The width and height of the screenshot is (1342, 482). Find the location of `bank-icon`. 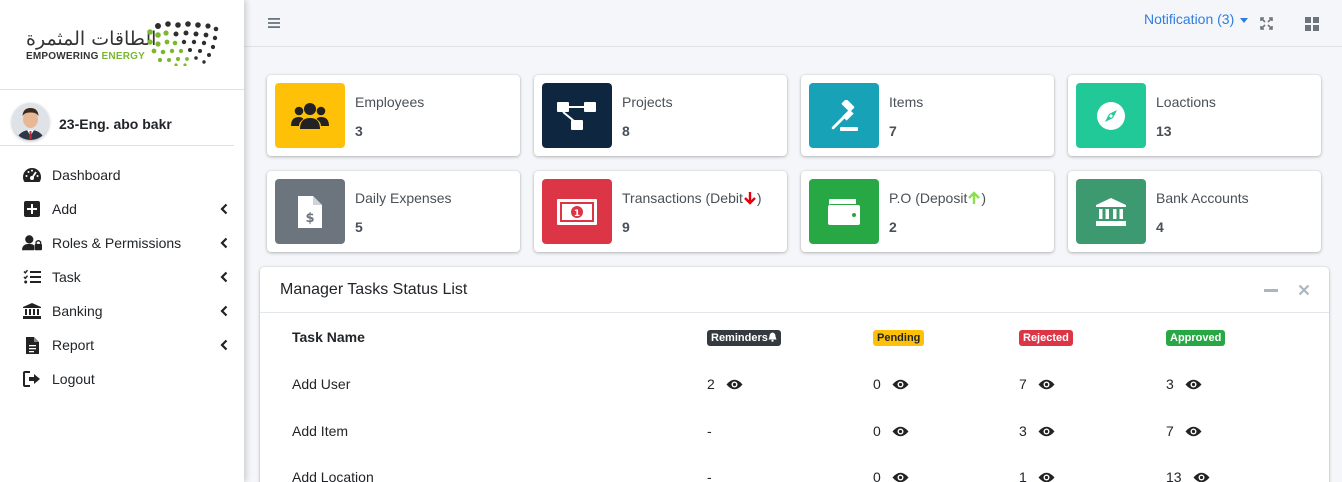

bank-icon is located at coordinates (1111, 211).